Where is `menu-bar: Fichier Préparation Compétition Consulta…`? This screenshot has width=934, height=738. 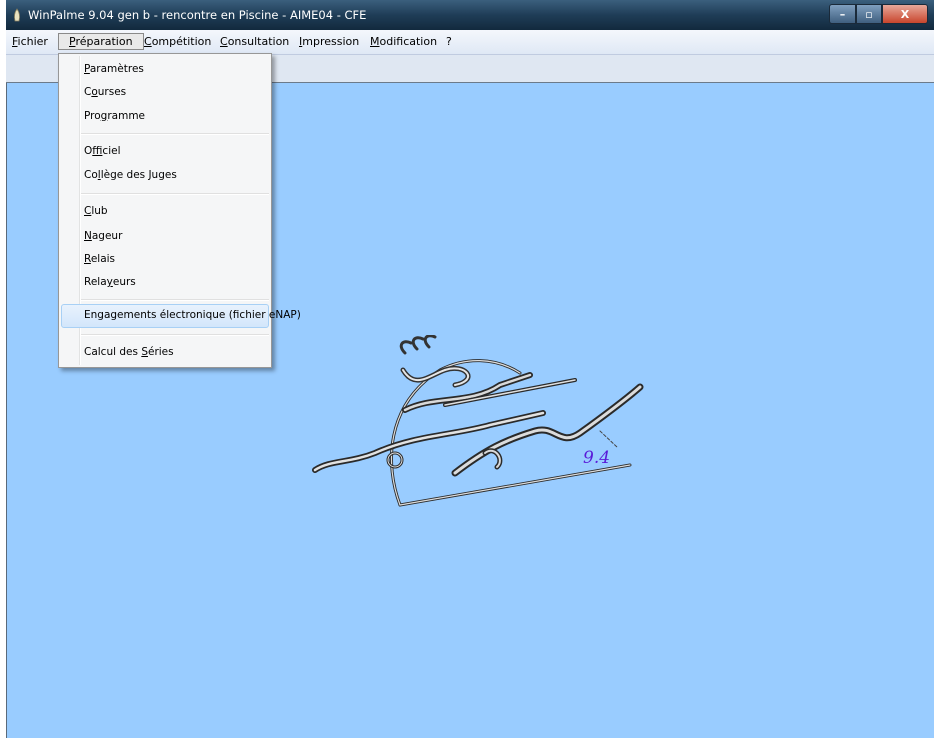
menu-bar: Fichier Préparation Compétition Consulta… is located at coordinates (470, 42).